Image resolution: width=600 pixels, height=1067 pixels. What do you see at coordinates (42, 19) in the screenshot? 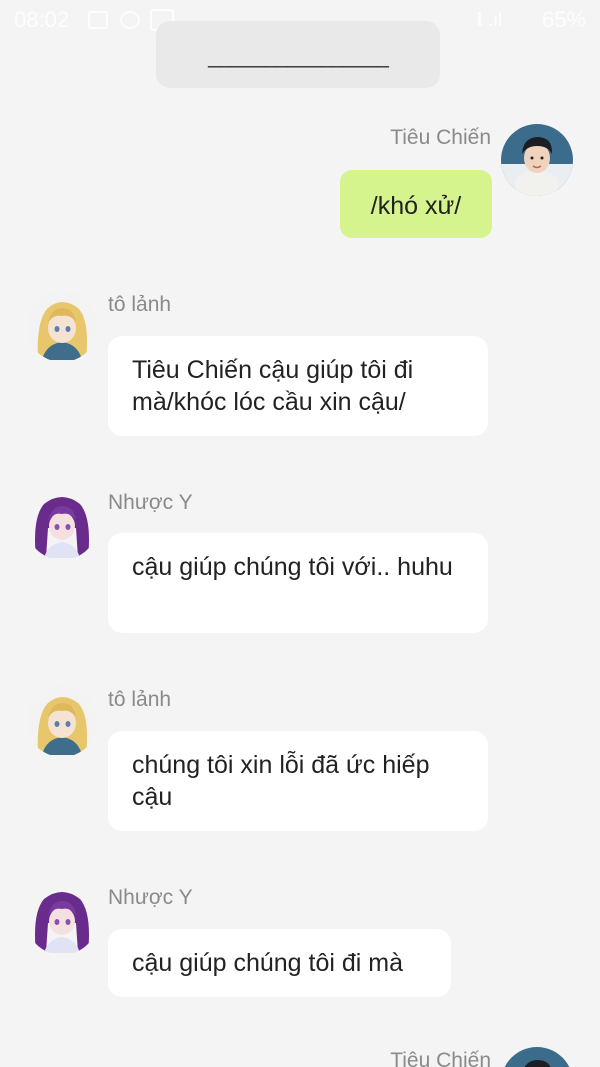
I see `status-time: 08:02` at bounding box center [42, 19].